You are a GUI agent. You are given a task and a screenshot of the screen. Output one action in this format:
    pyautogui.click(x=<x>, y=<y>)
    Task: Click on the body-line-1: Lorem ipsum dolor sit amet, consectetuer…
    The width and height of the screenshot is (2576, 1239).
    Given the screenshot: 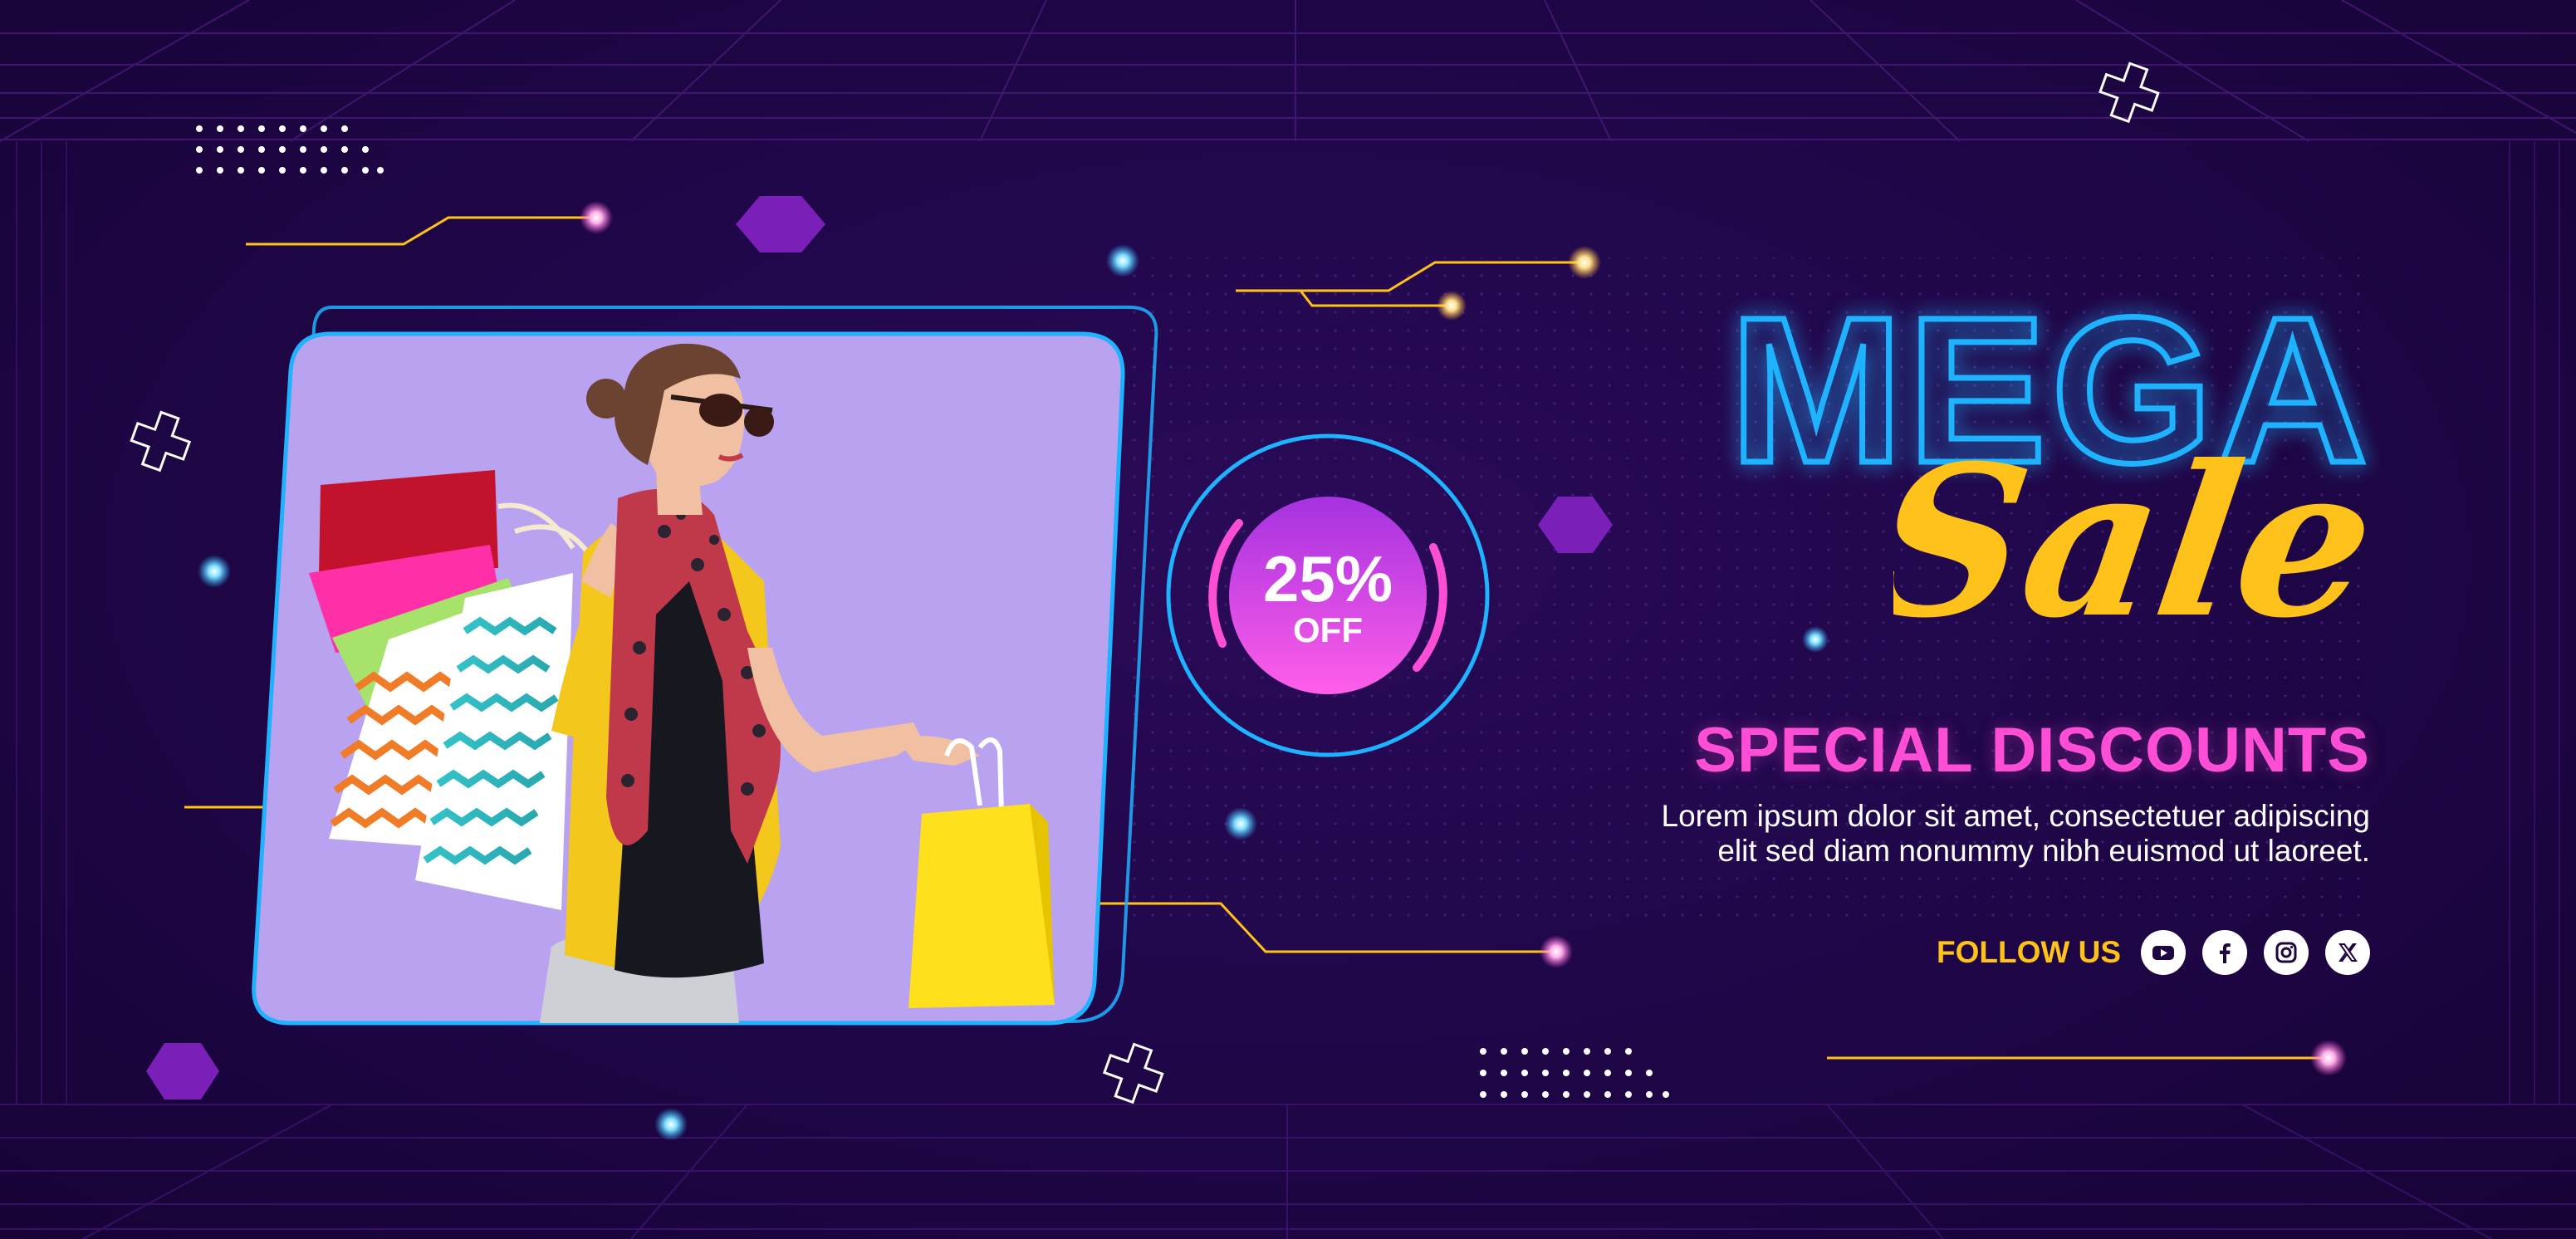 What is the action you would take?
    pyautogui.click(x=2016, y=816)
    